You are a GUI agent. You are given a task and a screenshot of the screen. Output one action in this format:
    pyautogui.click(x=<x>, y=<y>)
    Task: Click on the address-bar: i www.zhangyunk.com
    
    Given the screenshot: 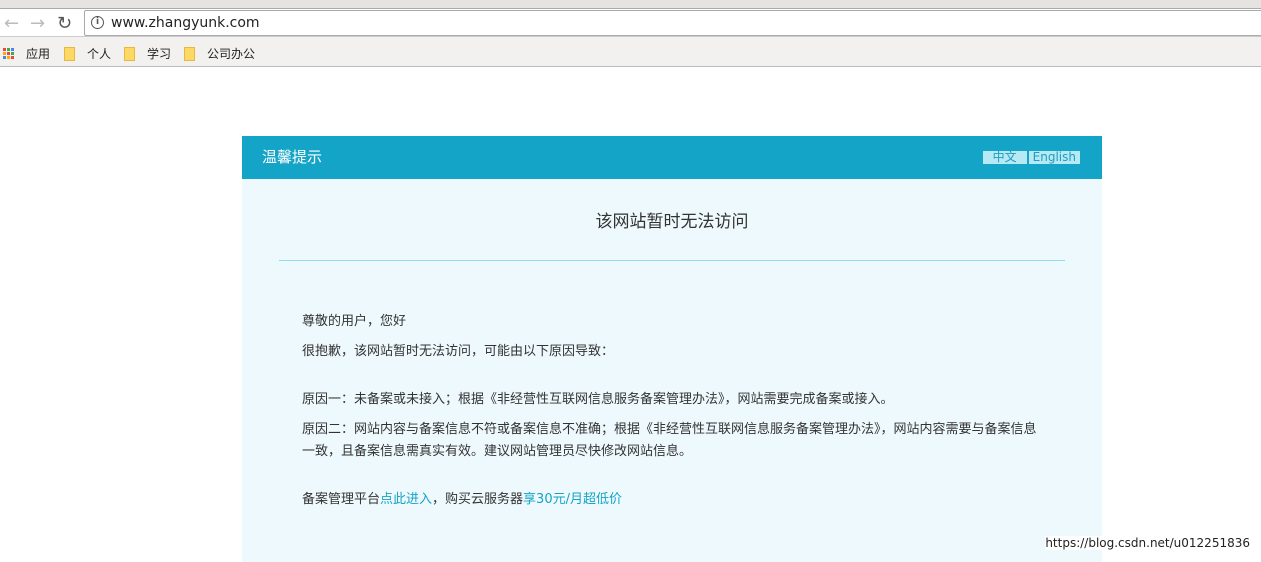 What is the action you would take?
    pyautogui.click(x=672, y=23)
    